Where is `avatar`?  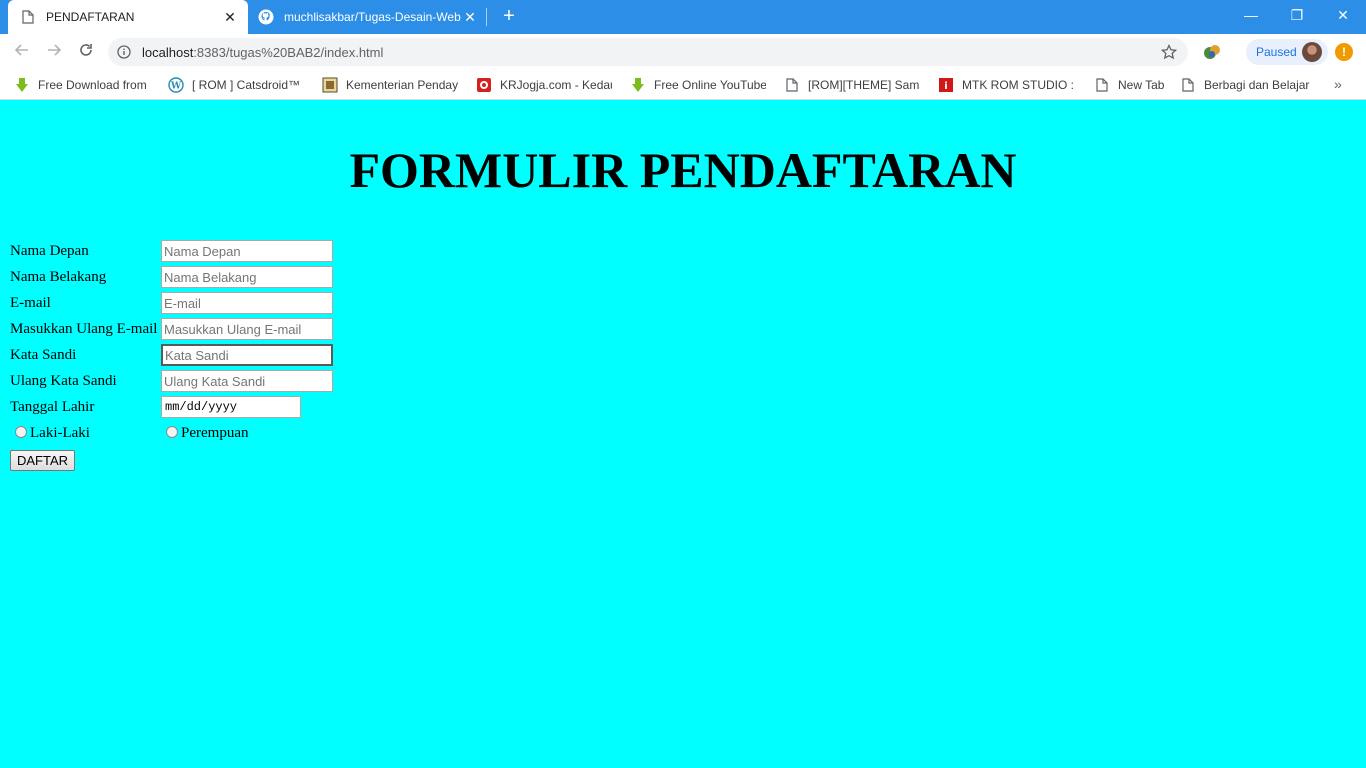 avatar is located at coordinates (1312, 52).